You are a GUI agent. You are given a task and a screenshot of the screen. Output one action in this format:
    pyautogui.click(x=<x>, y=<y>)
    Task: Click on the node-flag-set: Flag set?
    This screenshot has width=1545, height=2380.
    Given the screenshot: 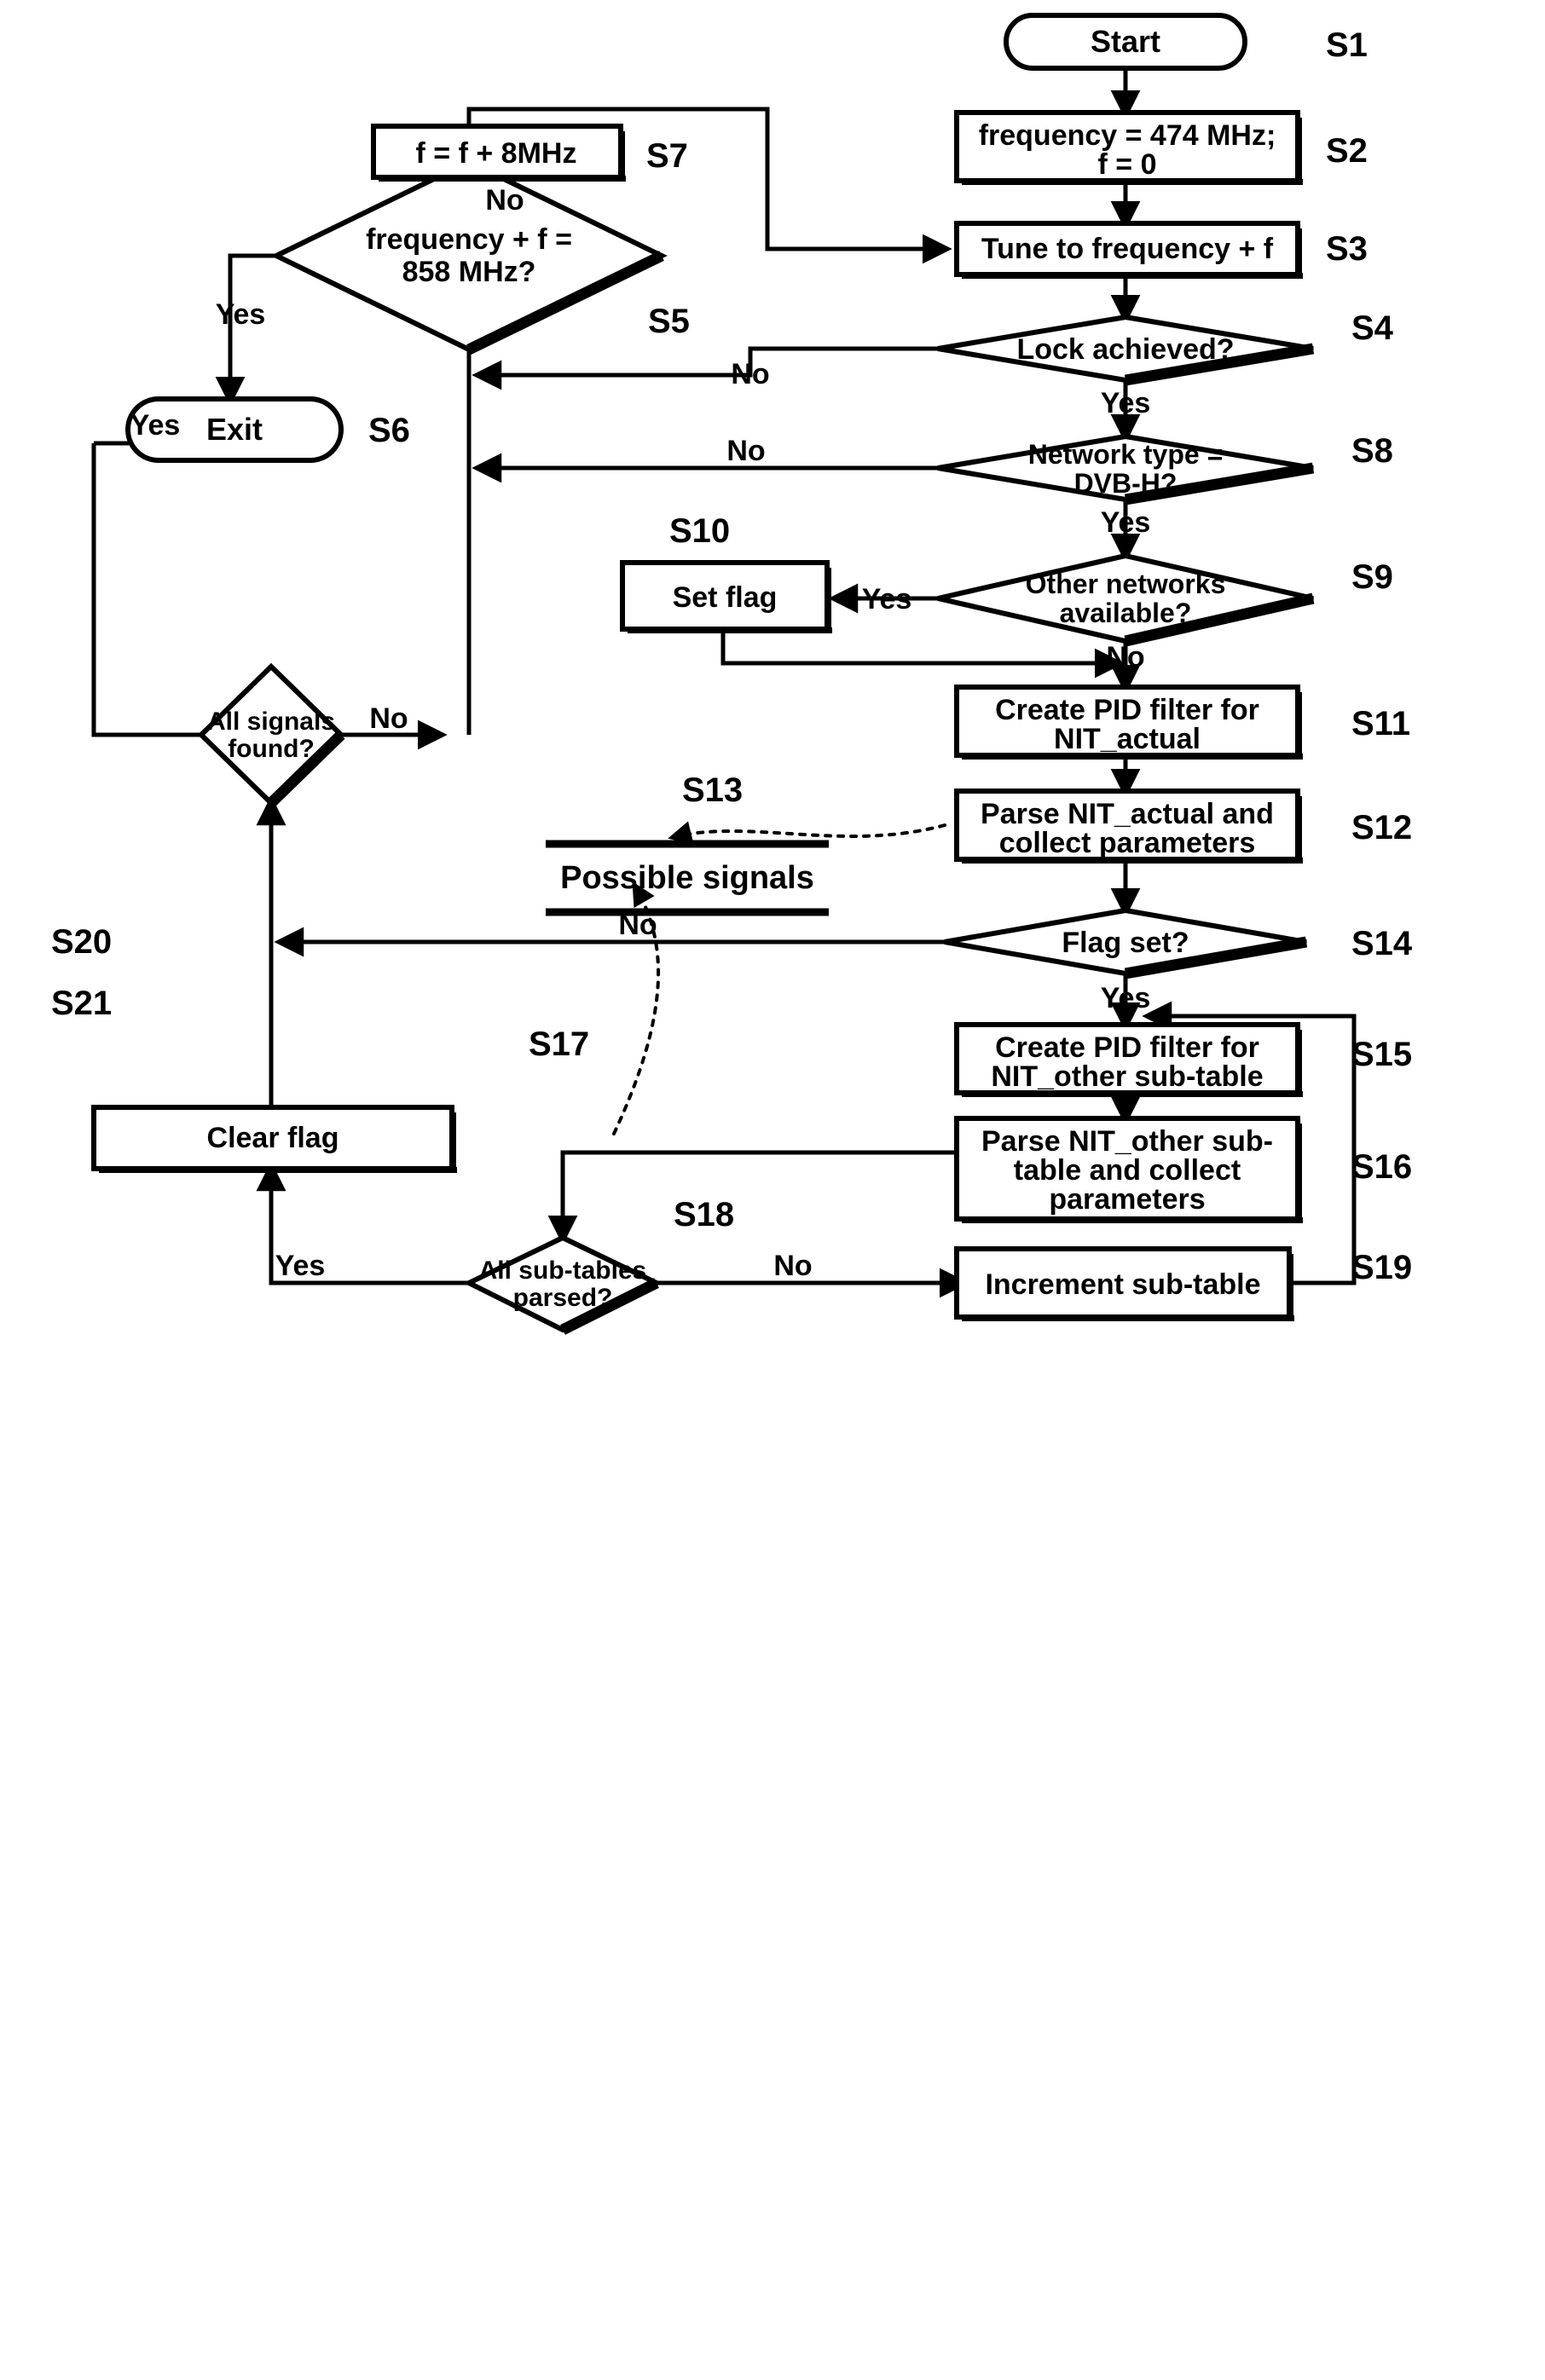 What is the action you would take?
    pyautogui.click(x=1126, y=943)
    